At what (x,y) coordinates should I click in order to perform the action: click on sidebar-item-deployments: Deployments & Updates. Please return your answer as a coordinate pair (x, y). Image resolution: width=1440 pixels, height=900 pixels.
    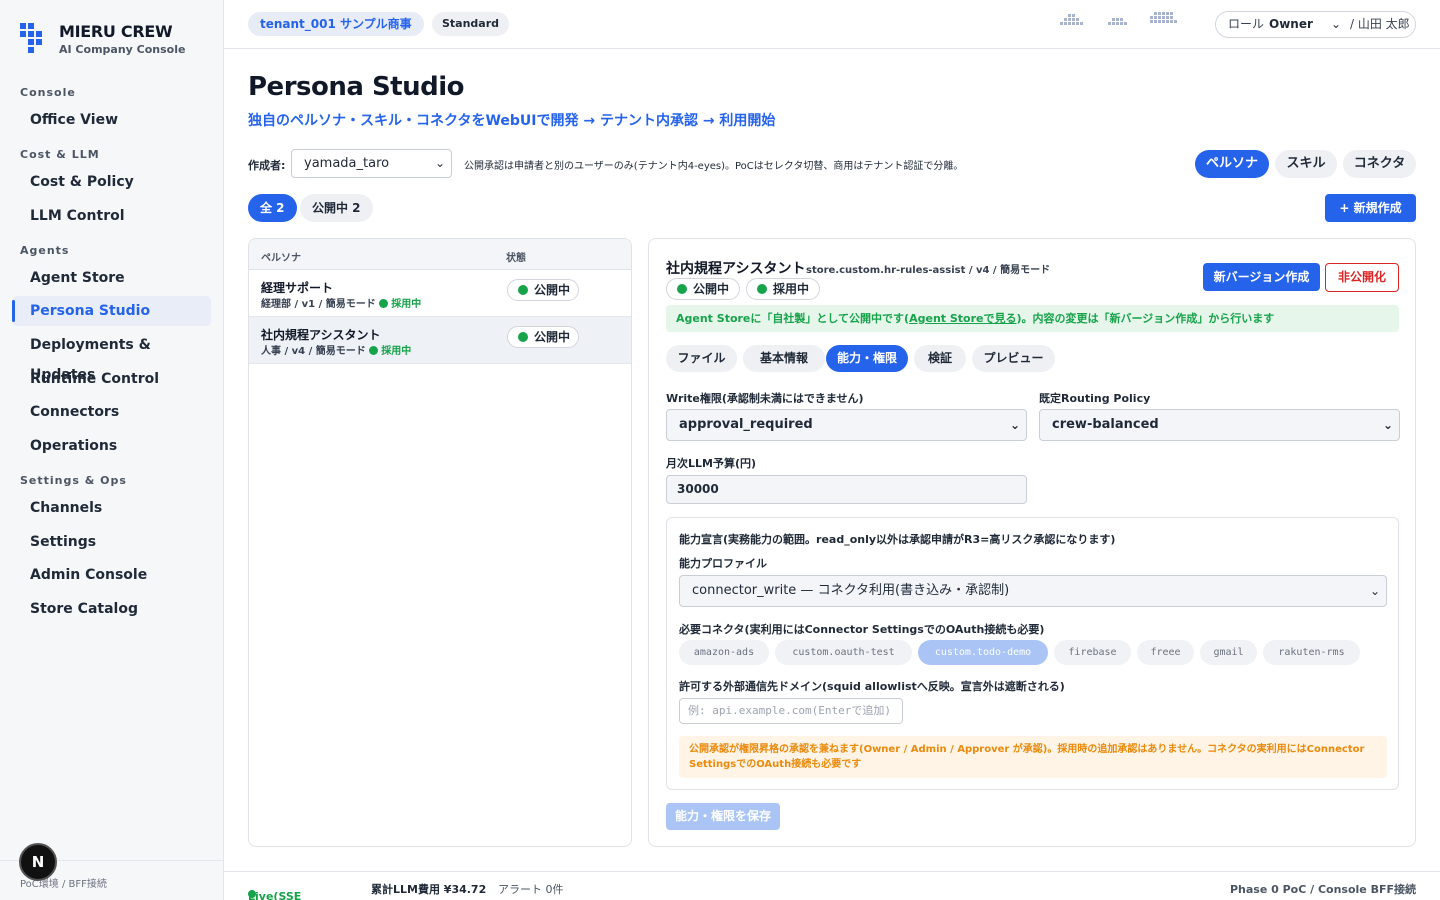
    Looking at the image, I should click on (111, 356).